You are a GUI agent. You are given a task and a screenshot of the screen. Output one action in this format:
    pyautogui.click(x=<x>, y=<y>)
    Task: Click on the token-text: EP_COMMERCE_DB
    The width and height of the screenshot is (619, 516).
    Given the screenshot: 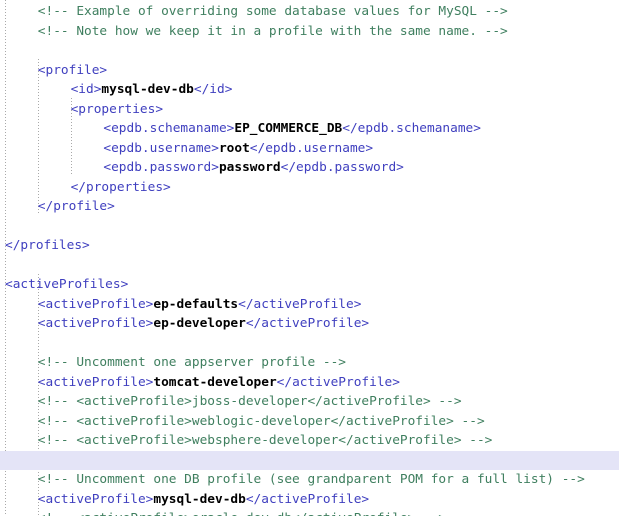 What is the action you would take?
    pyautogui.click(x=288, y=128)
    